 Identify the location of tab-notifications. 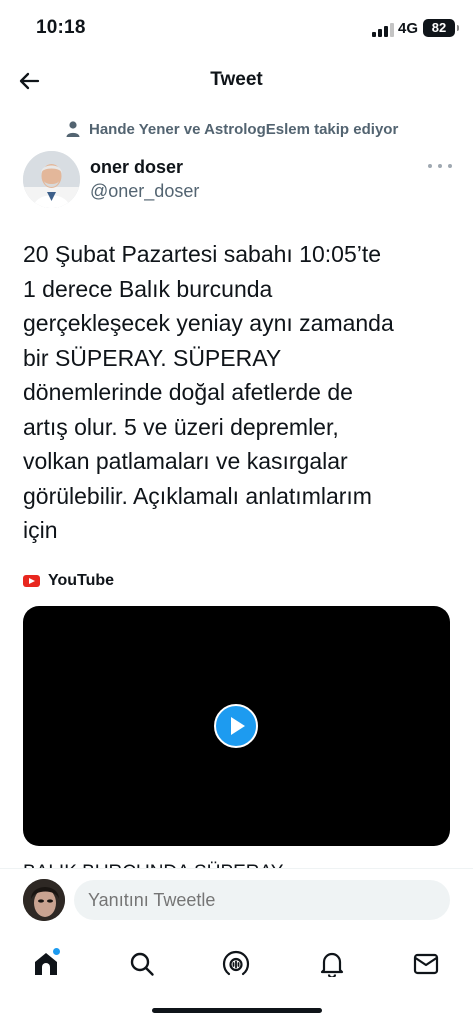
(332, 964).